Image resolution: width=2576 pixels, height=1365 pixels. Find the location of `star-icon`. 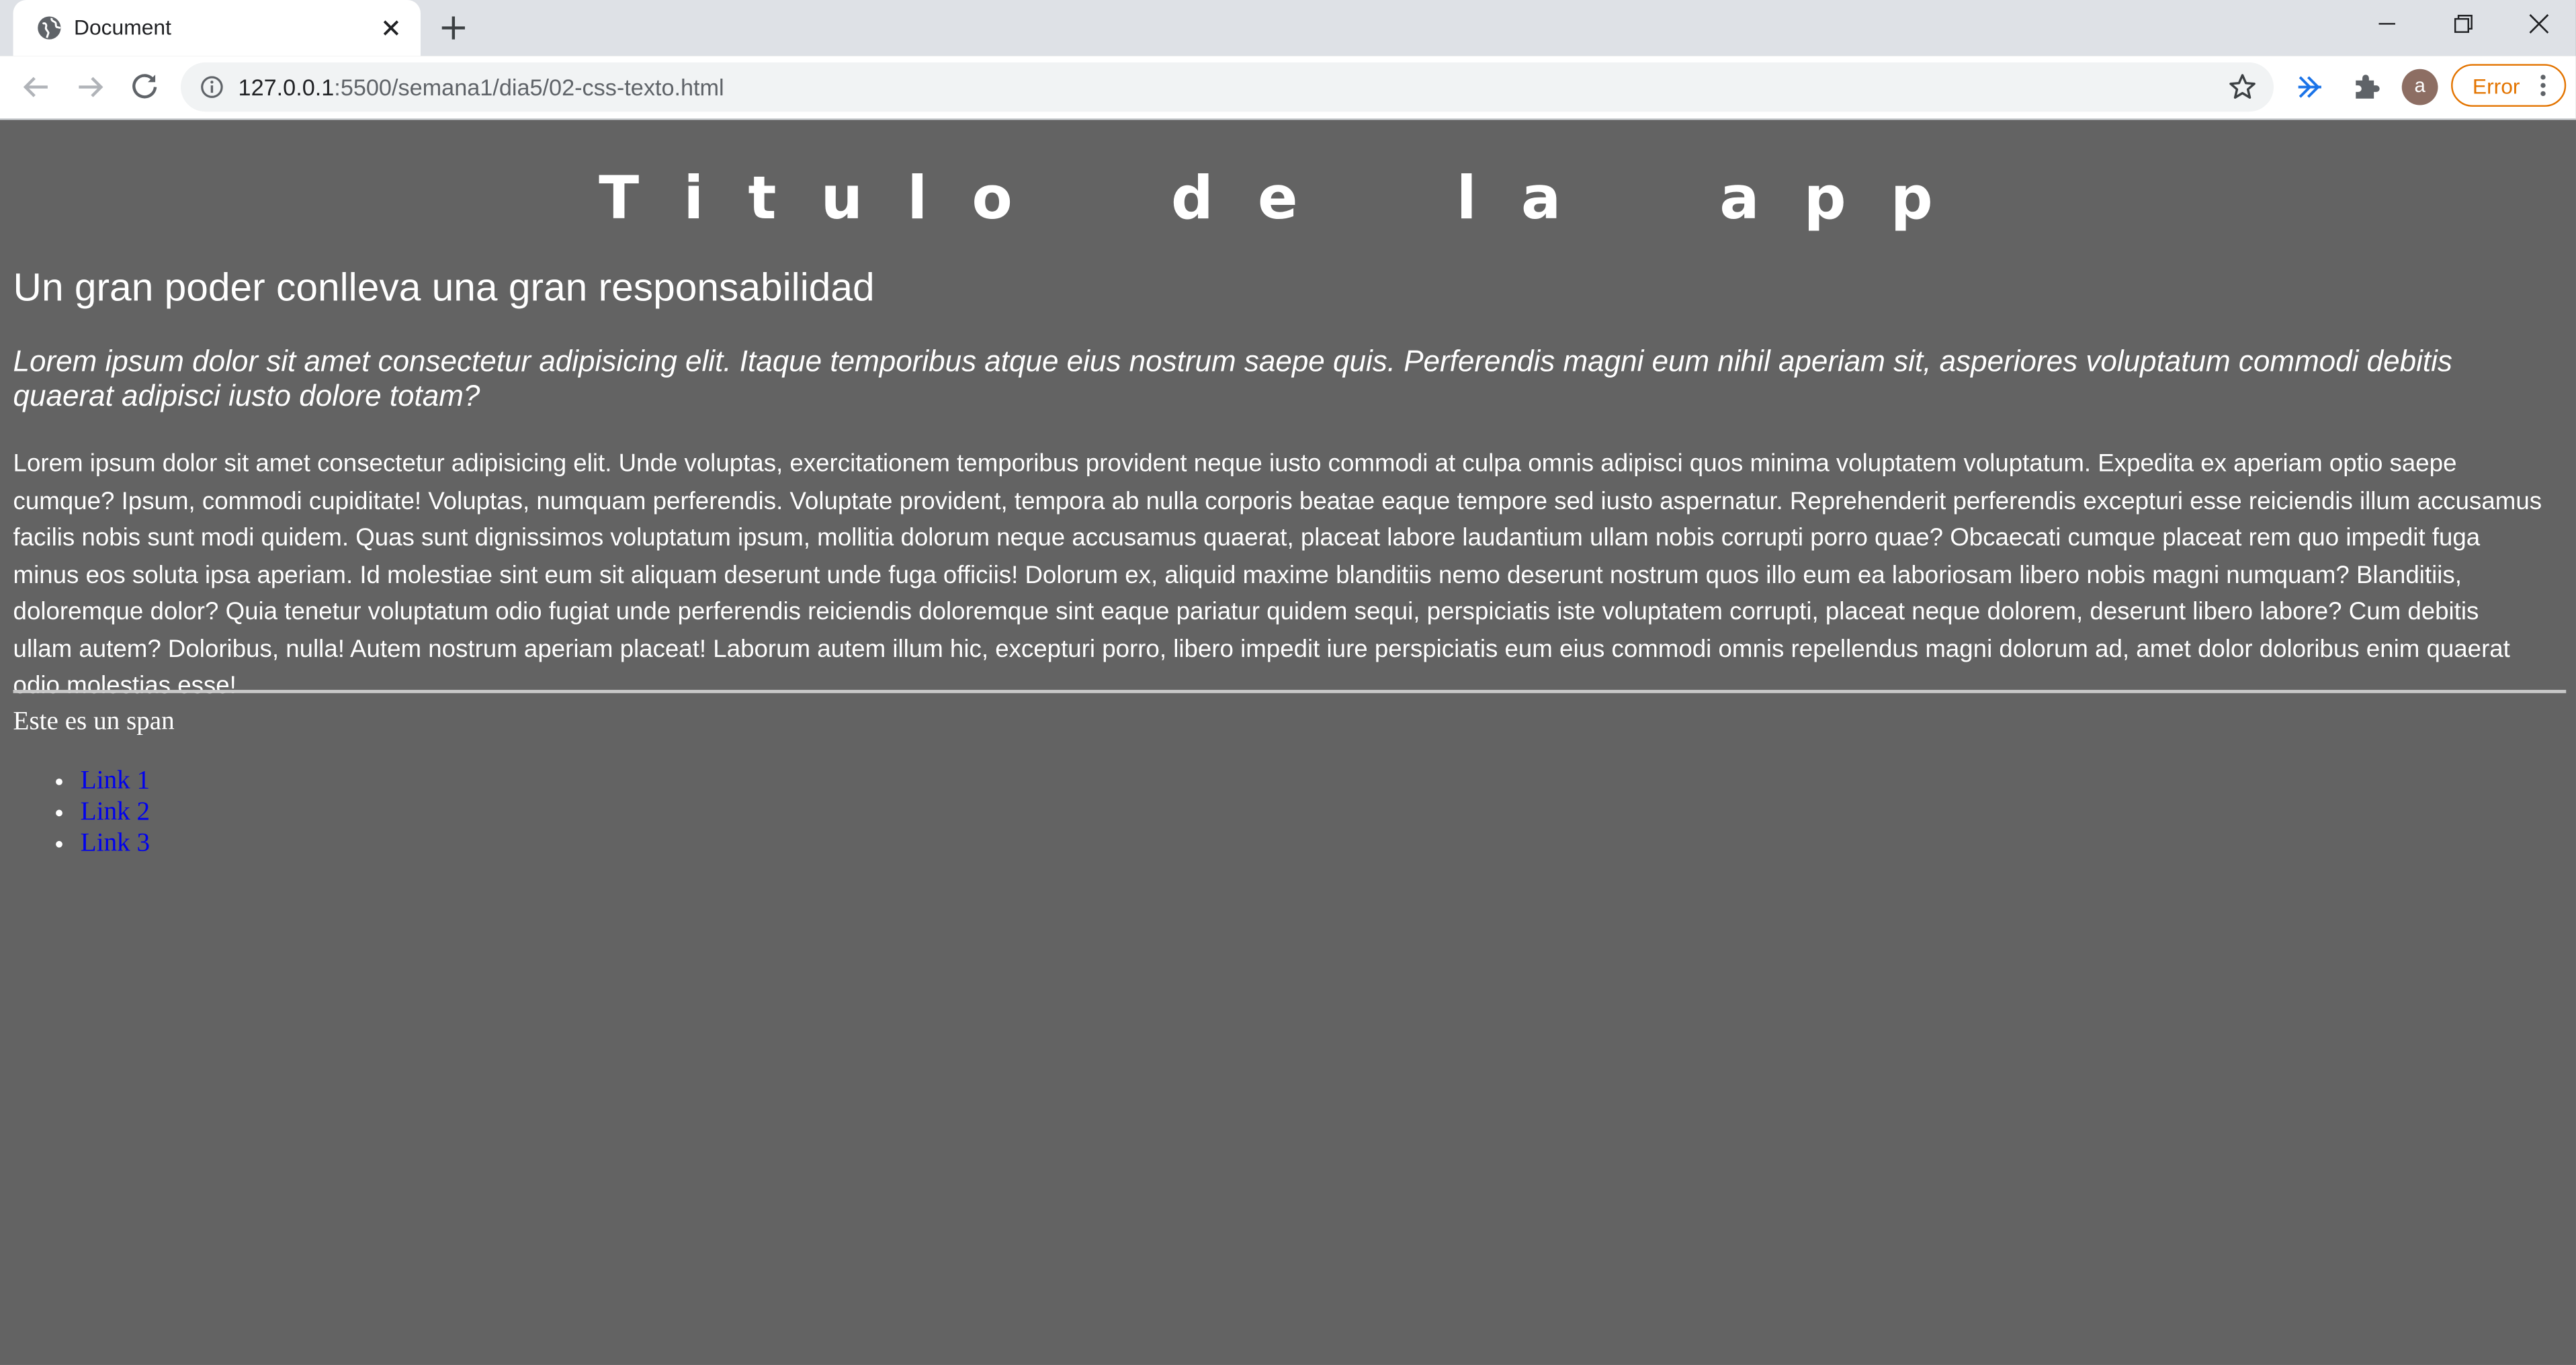

star-icon is located at coordinates (2243, 87).